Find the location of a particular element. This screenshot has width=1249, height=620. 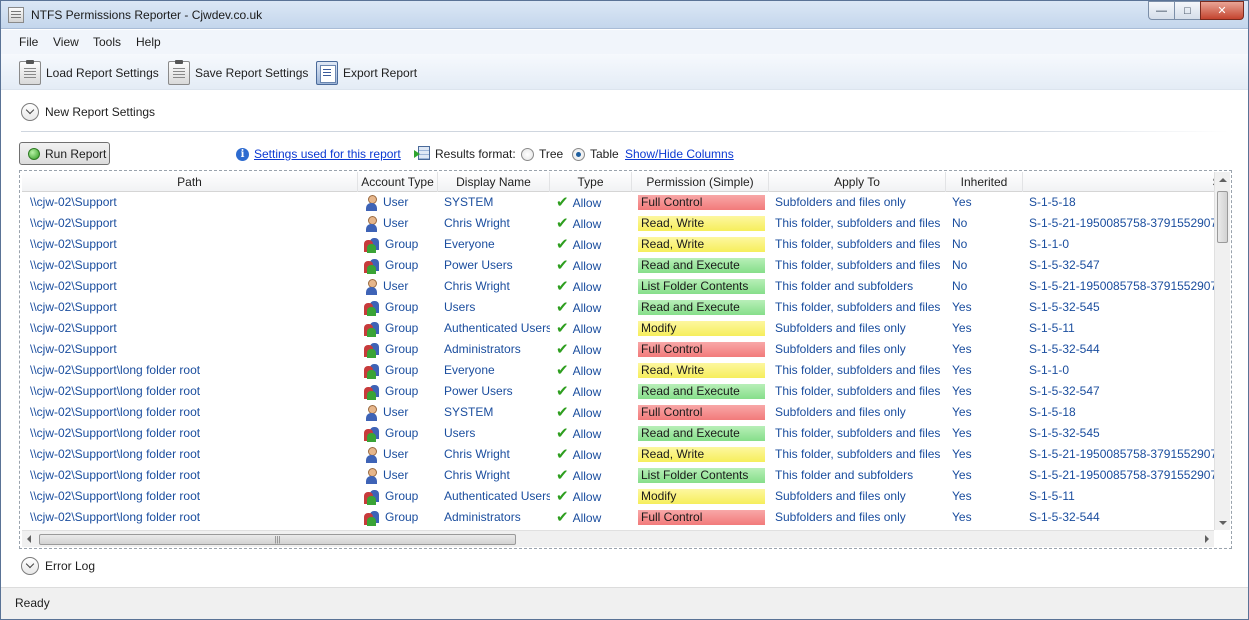

table-radio-label: Table is located at coordinates (604, 154).